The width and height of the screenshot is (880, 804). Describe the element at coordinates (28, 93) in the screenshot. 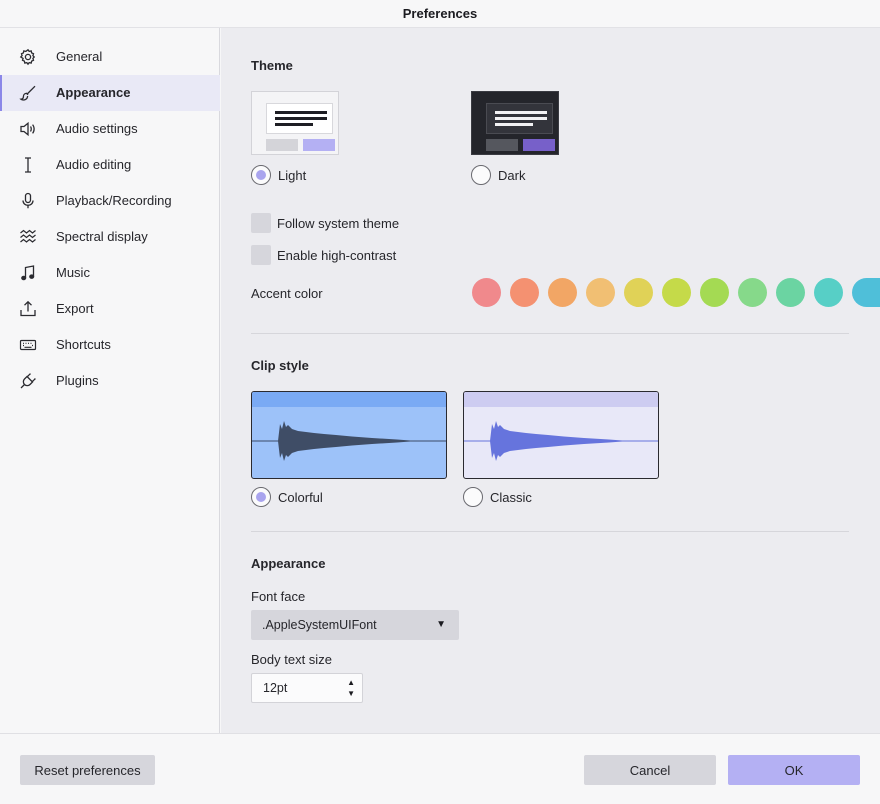

I see `brush-icon` at that location.